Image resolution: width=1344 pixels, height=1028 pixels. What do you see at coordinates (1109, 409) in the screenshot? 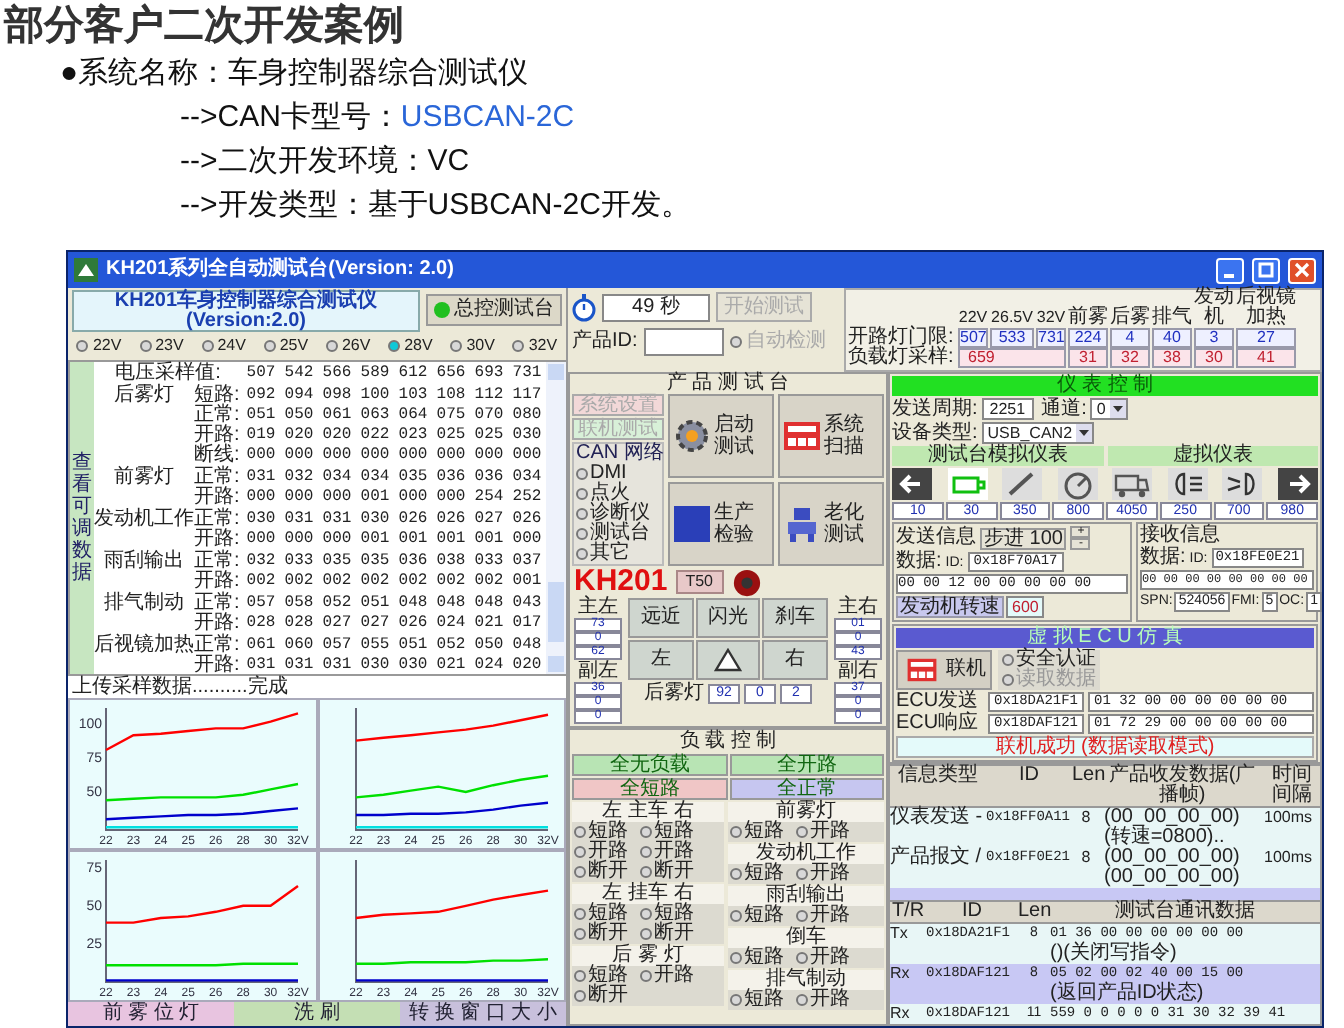
I see `dropdown: 0` at bounding box center [1109, 409].